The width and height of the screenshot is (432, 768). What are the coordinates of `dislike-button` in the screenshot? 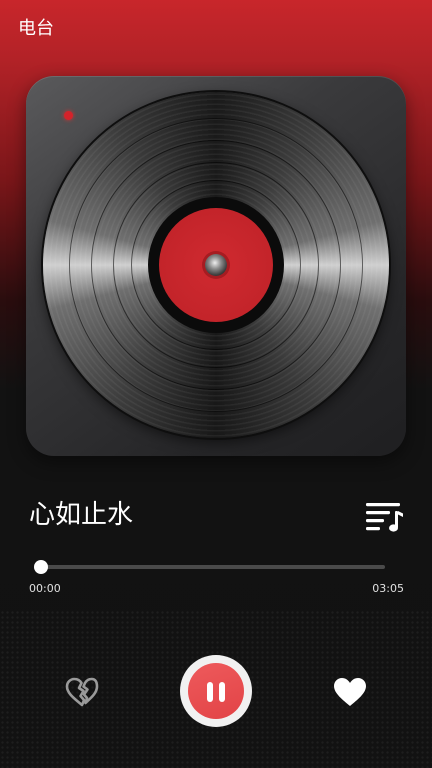 It's located at (82, 692).